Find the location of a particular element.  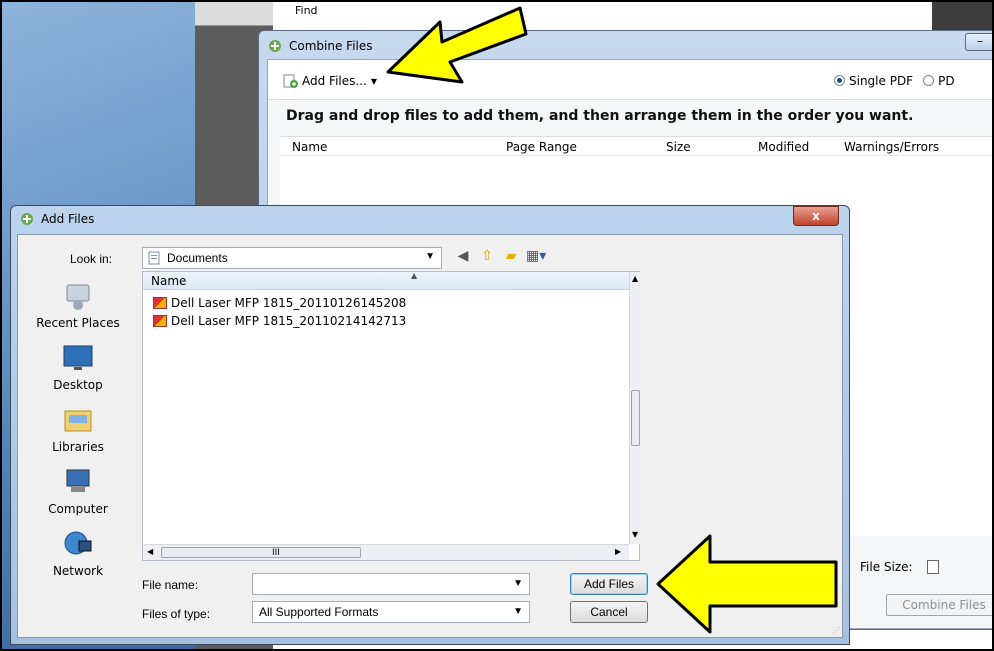

combine-files-titlebar: Combine Files is located at coordinates (320, 46).